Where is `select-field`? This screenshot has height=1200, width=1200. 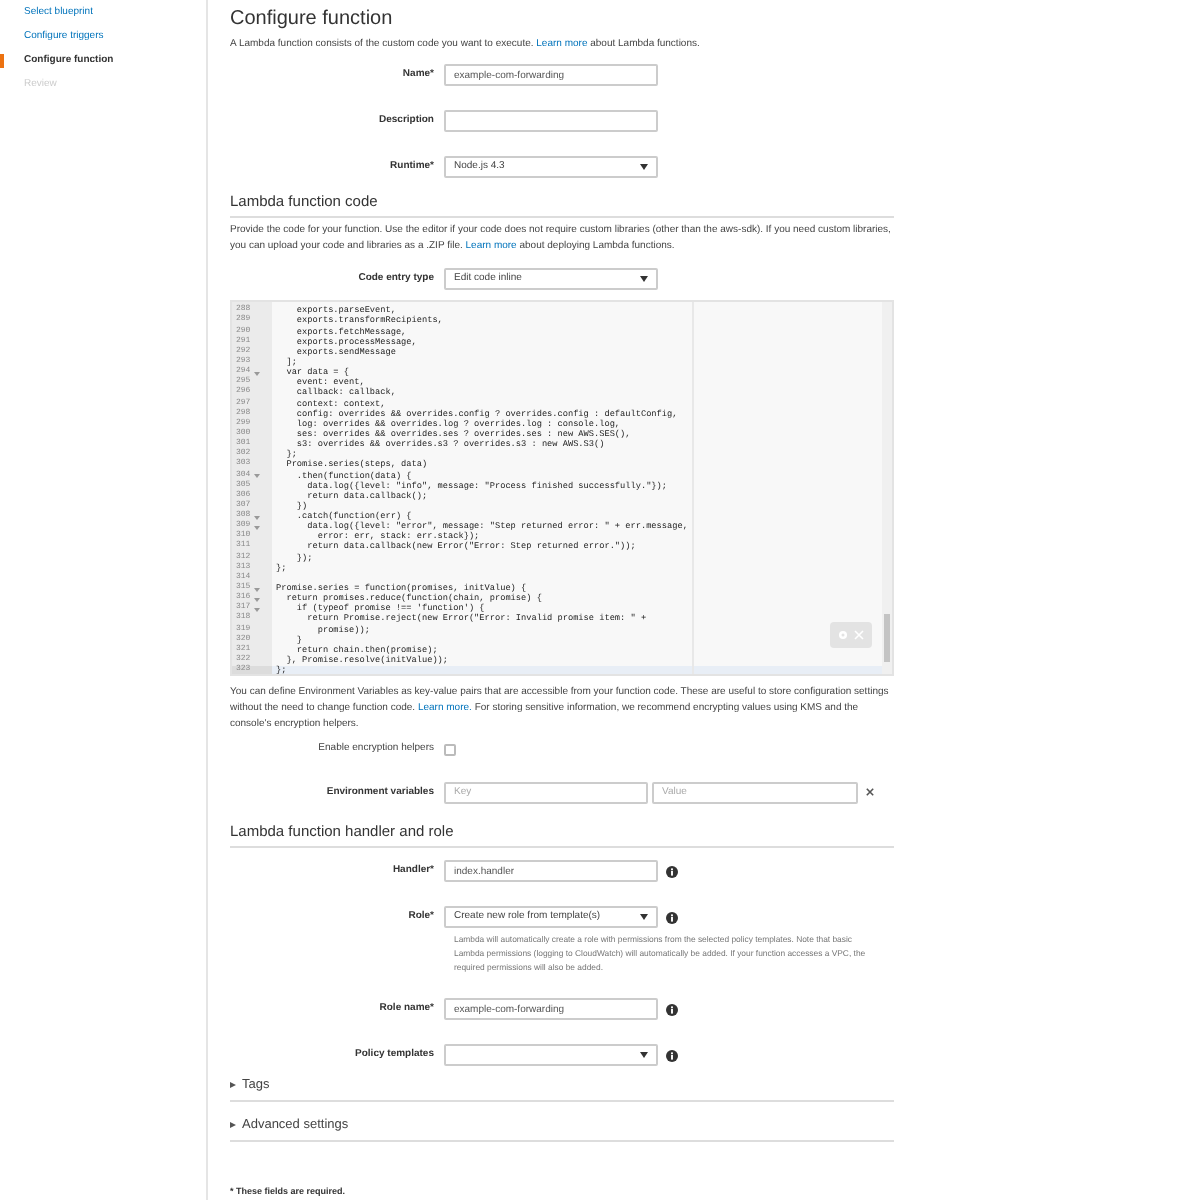
select-field is located at coordinates (551, 1055).